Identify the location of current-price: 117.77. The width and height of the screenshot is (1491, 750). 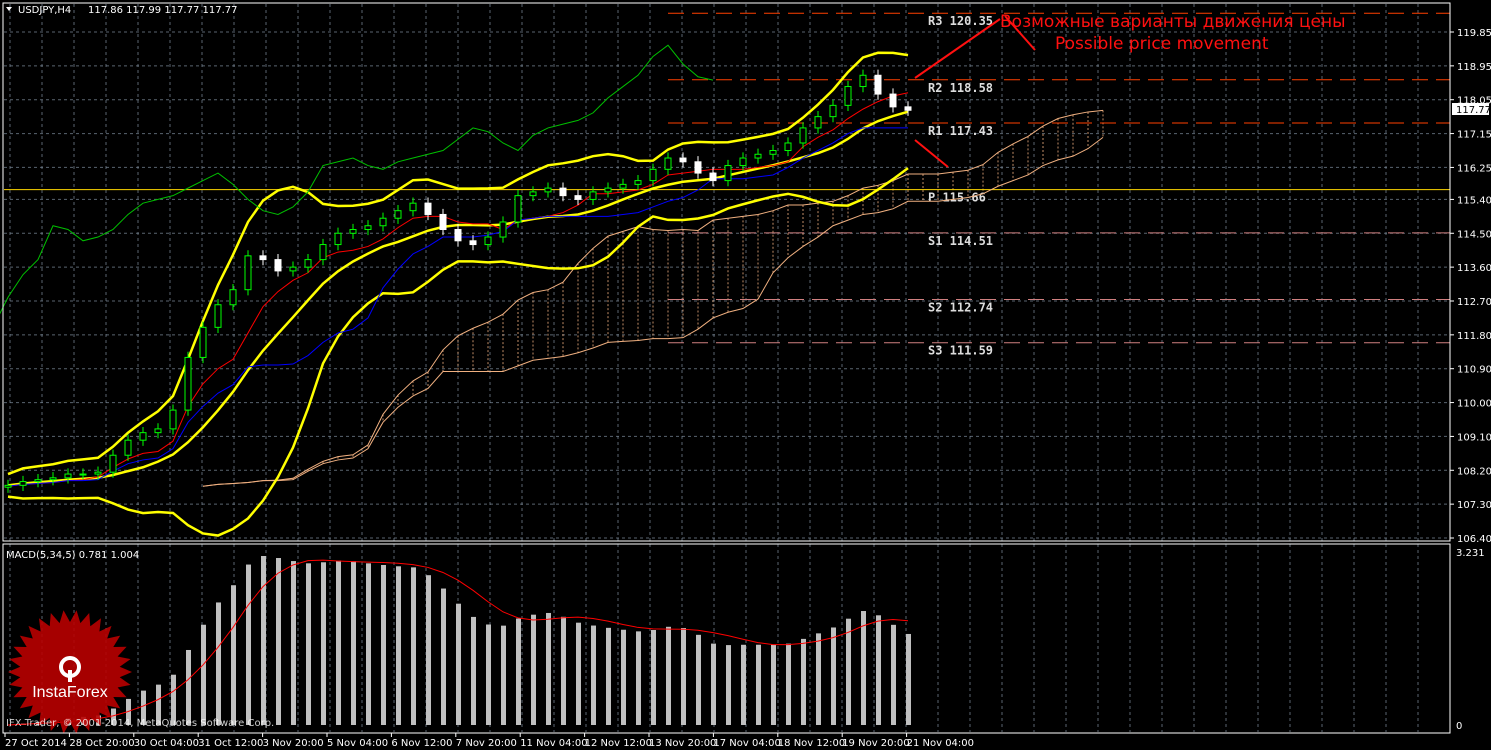
(1473, 110).